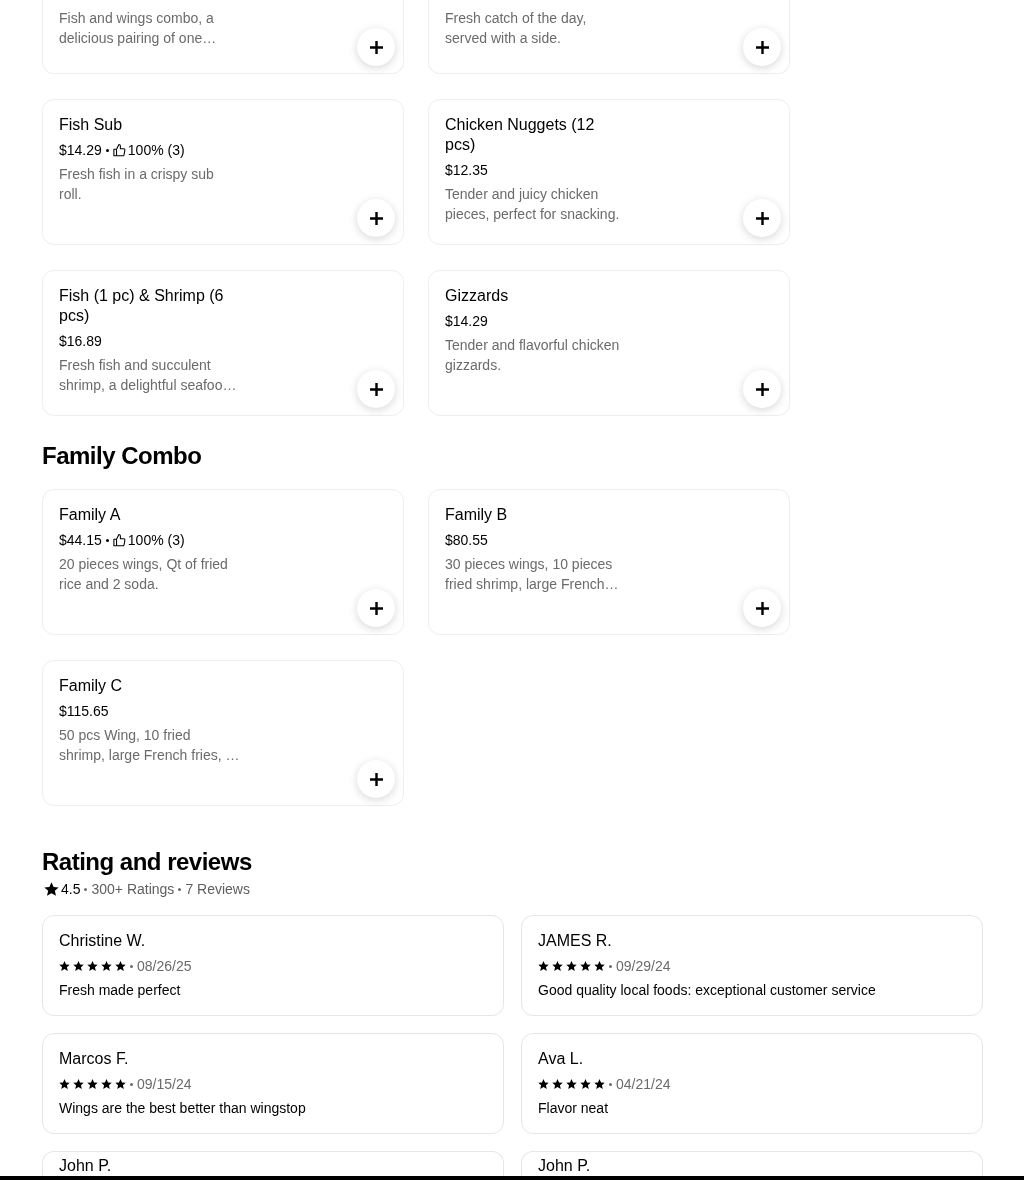  I want to click on menu-item-card: Fresh catch of the day, served with a side., so click(609, 37).